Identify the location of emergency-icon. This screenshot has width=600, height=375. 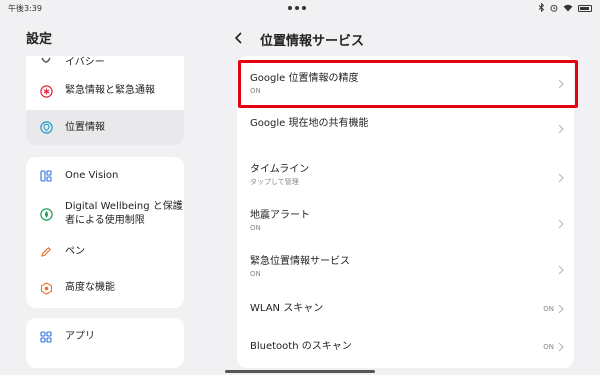
(46, 91).